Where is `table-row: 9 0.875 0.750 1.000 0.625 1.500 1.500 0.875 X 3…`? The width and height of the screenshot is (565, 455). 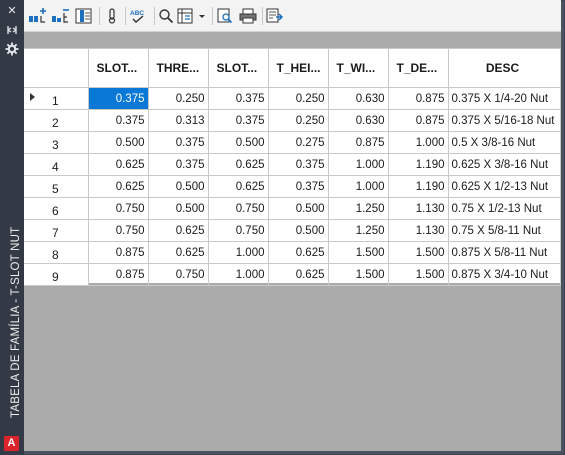 table-row: 9 0.875 0.750 1.000 0.625 1.500 1.500 0.875 X 3… is located at coordinates (292, 274).